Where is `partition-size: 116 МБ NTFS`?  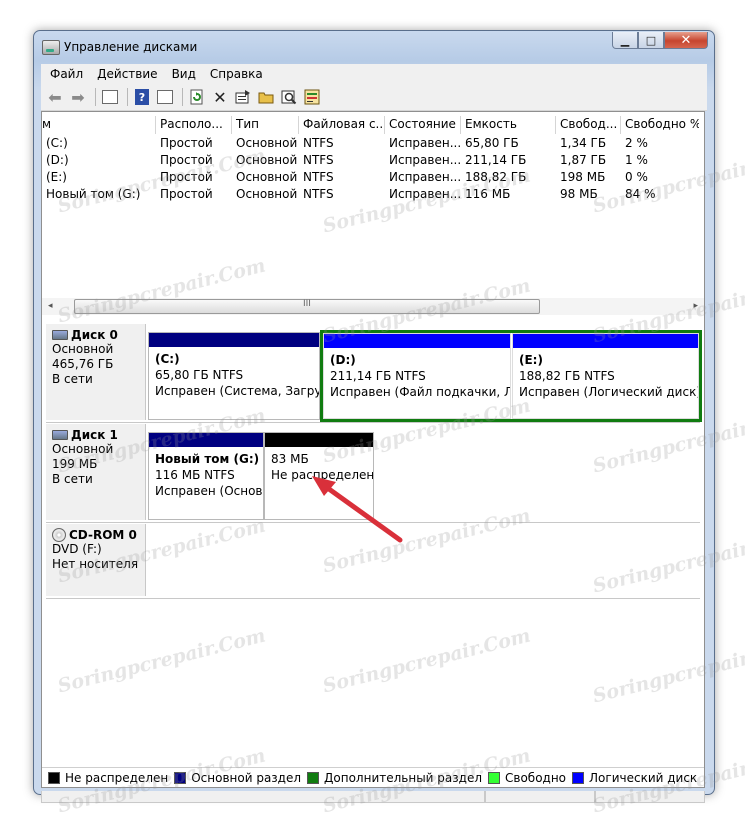 partition-size: 116 МБ NTFS is located at coordinates (195, 475).